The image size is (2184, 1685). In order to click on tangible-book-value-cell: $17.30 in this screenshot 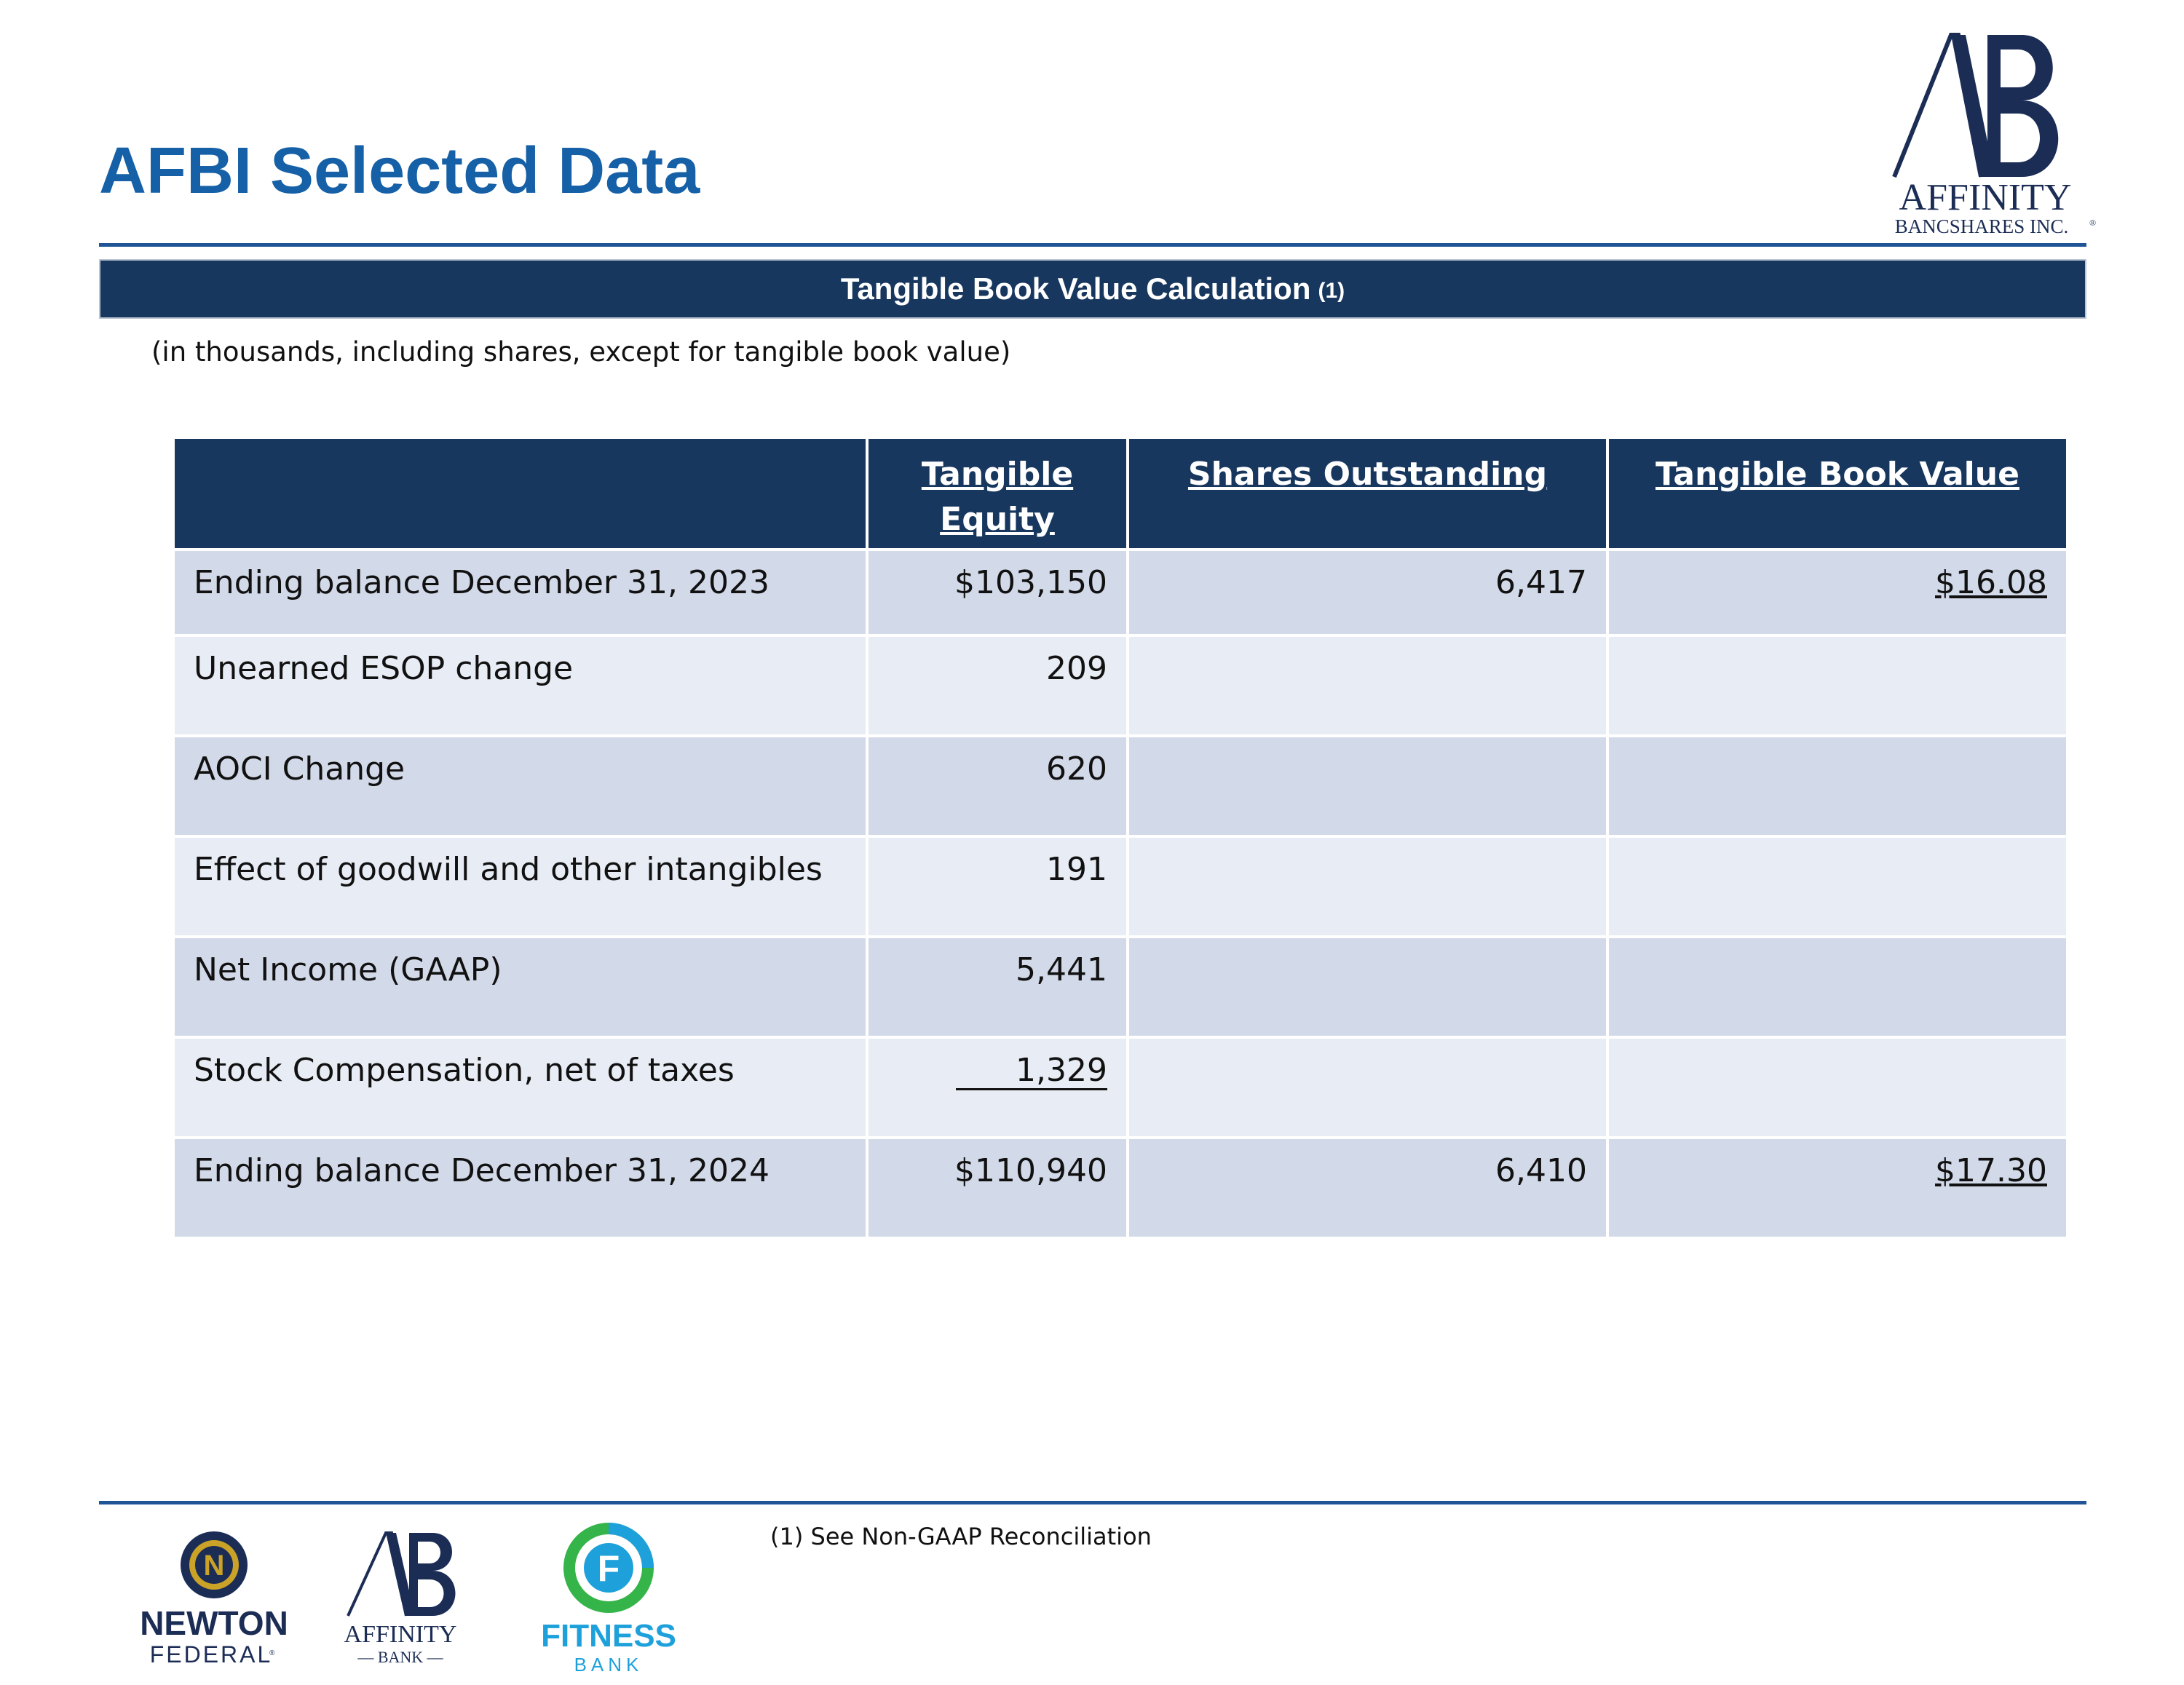, I will do `click(1991, 1170)`.